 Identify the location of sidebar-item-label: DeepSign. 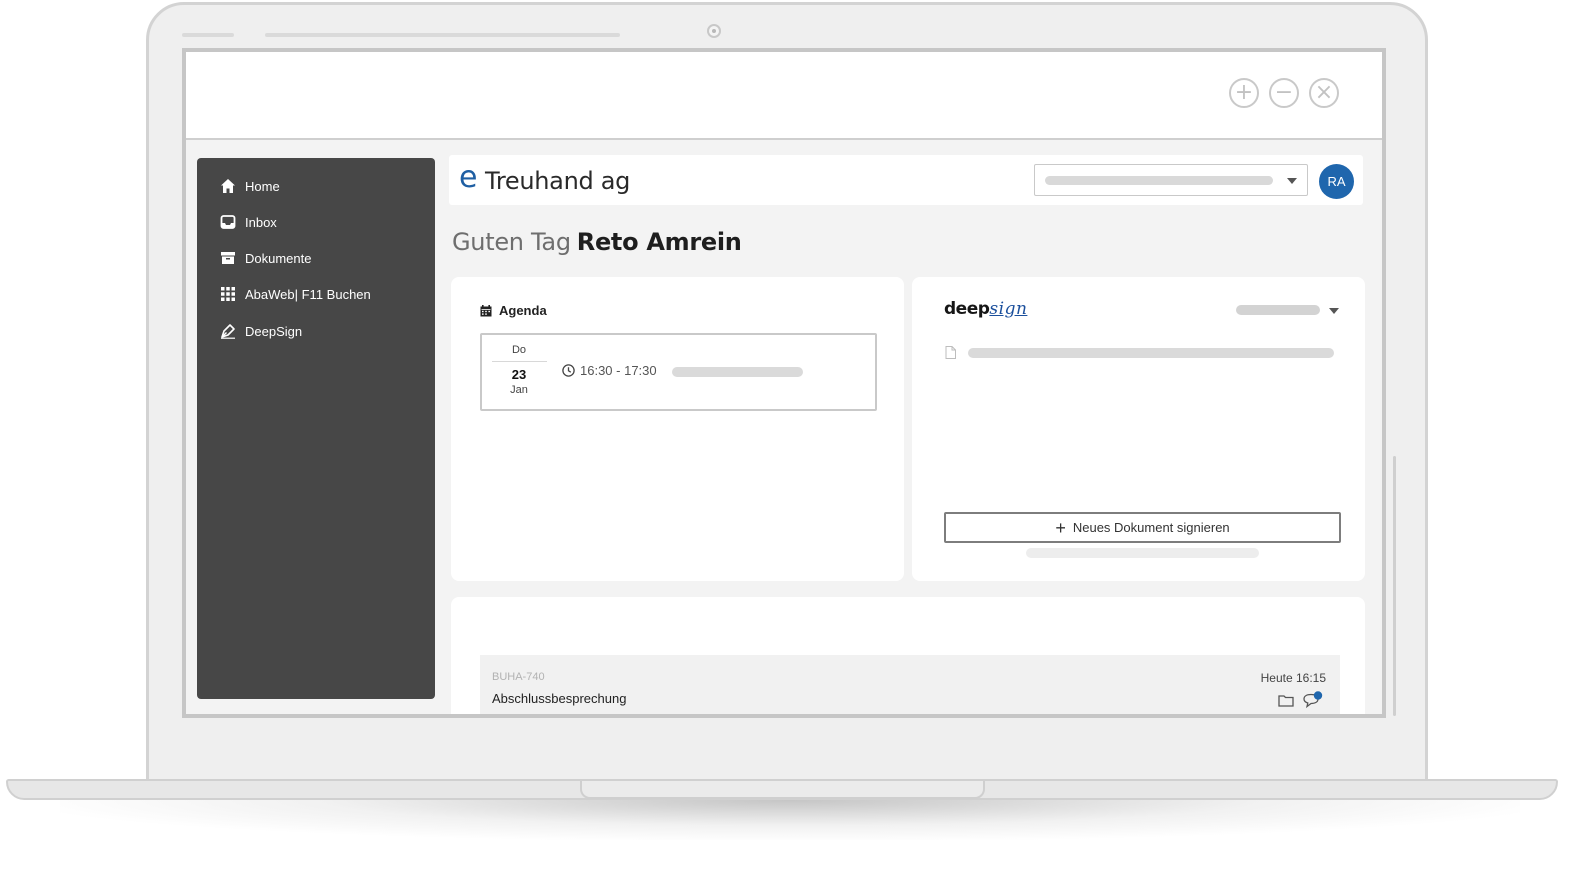
(274, 331).